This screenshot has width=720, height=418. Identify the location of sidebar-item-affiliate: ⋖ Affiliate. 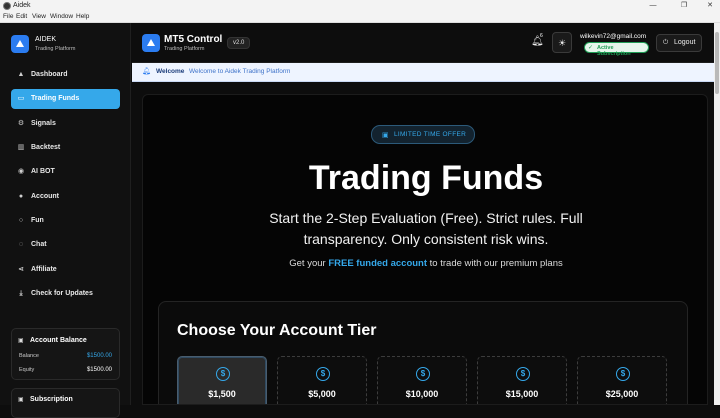
(65, 270).